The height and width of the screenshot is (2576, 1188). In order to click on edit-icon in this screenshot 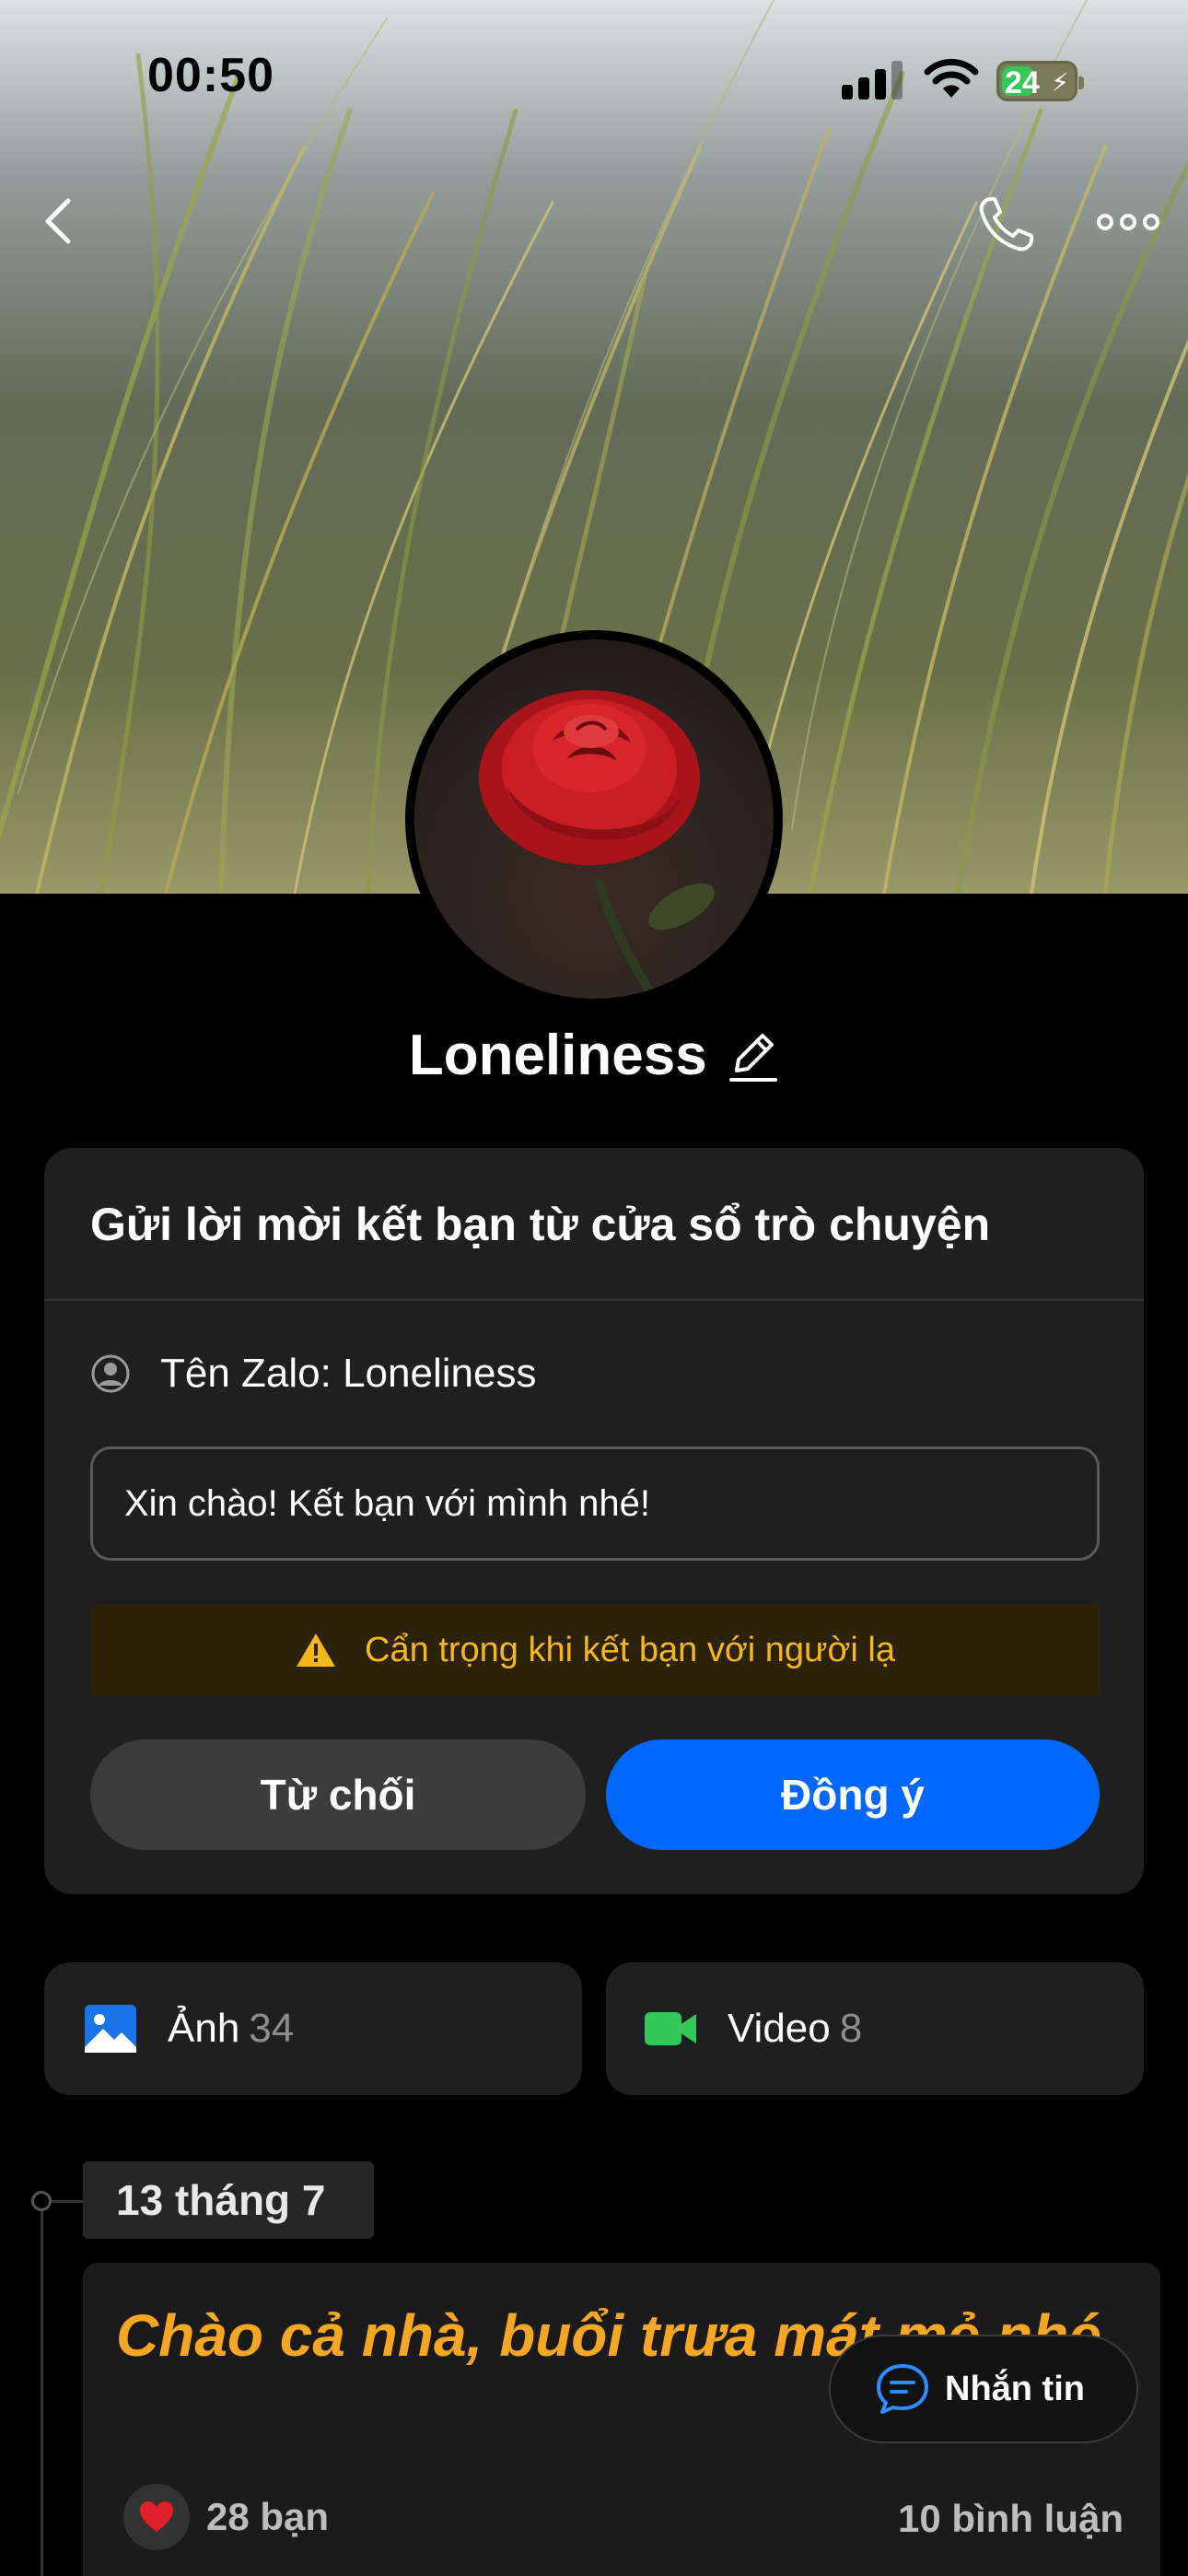, I will do `click(753, 1055)`.